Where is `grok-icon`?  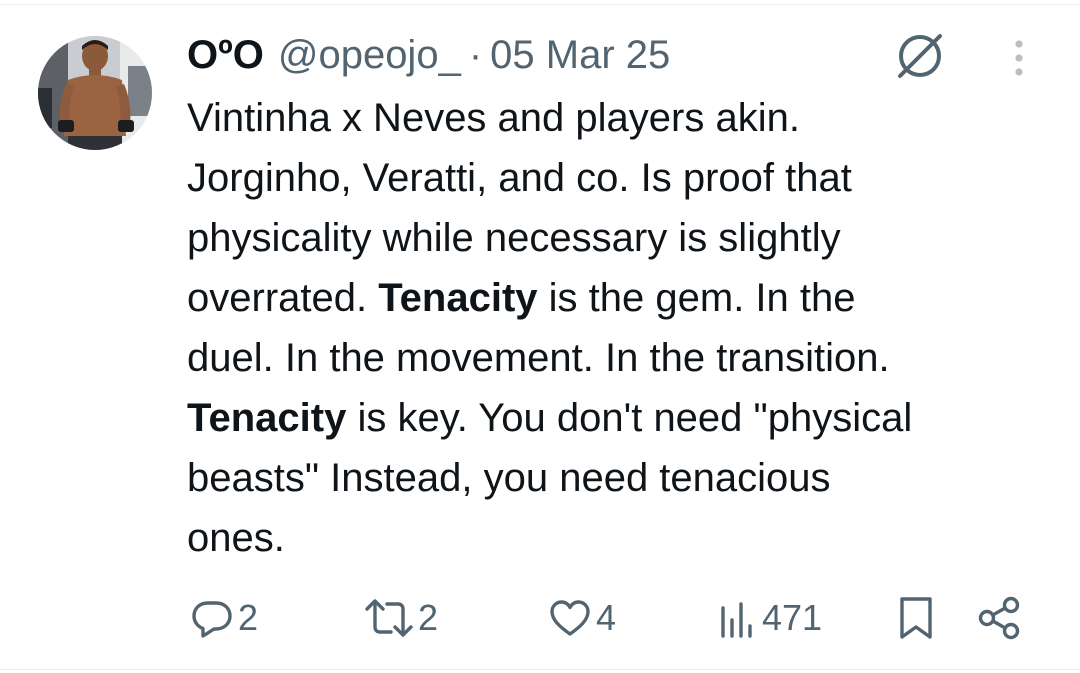
grok-icon is located at coordinates (920, 56).